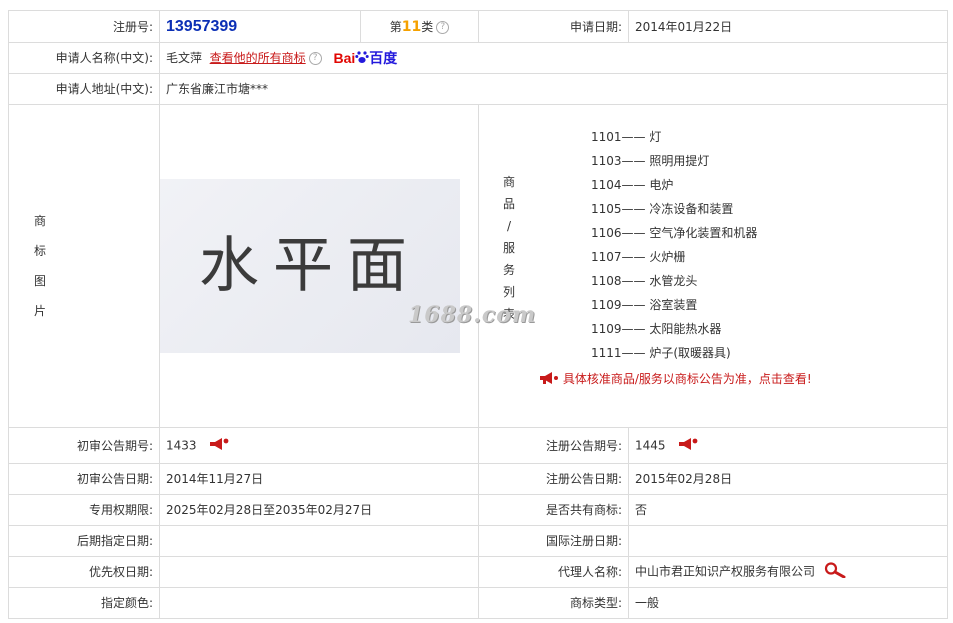 The width and height of the screenshot is (953, 623). I want to click on goods-item: 1103—— 照明用提灯, so click(650, 161).